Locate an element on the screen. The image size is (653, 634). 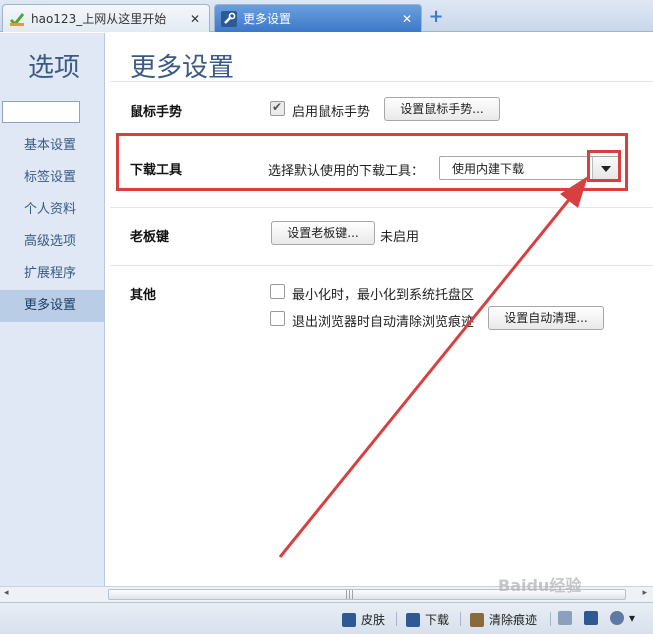
sidebar-item-tabs: 标签设置 is located at coordinates (52, 178).